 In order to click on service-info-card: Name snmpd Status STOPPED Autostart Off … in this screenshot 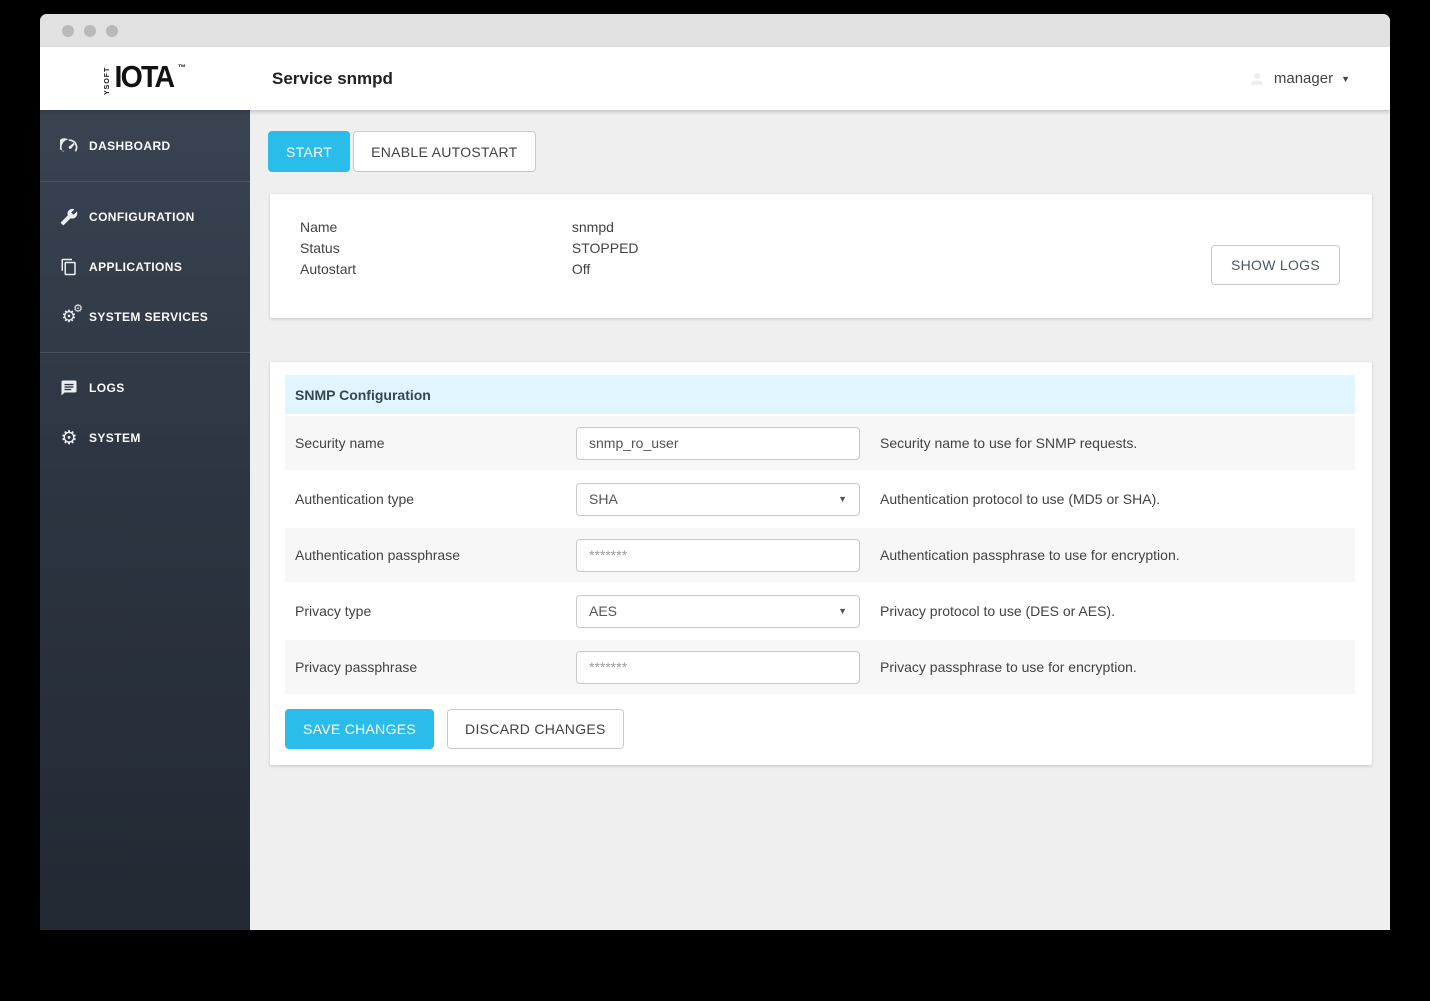, I will do `click(821, 256)`.